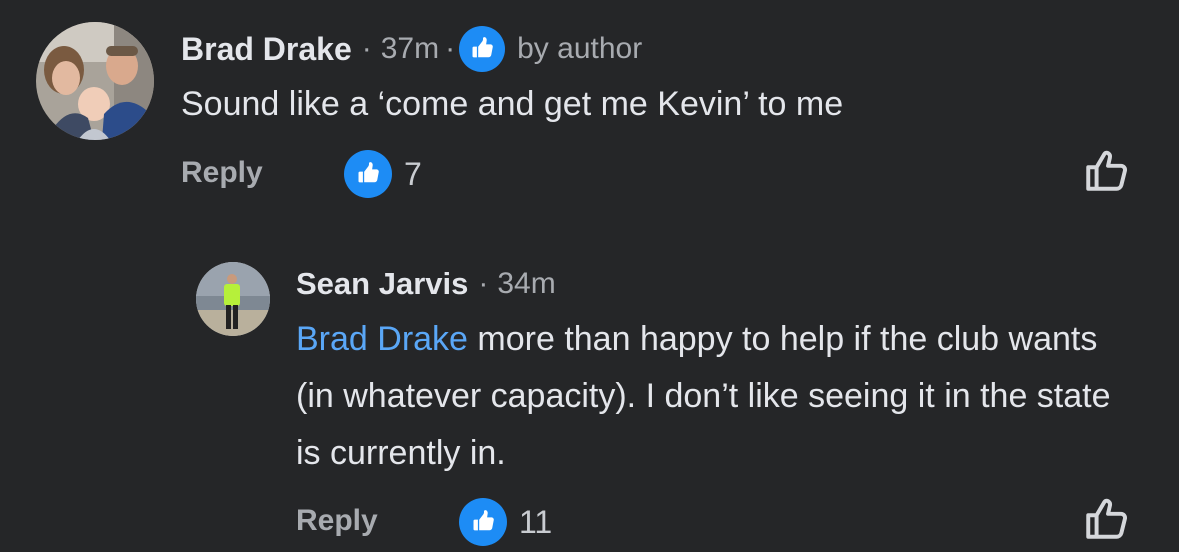  What do you see at coordinates (482, 49) in the screenshot?
I see `thumbs-up-badge-icon` at bounding box center [482, 49].